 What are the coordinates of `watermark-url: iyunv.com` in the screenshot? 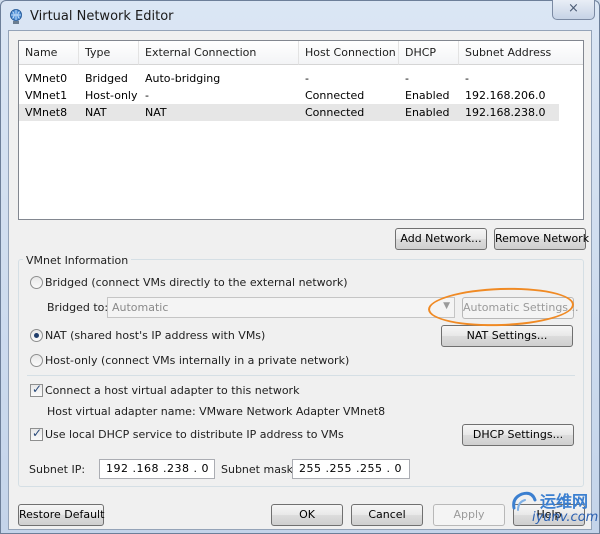 It's located at (565, 517).